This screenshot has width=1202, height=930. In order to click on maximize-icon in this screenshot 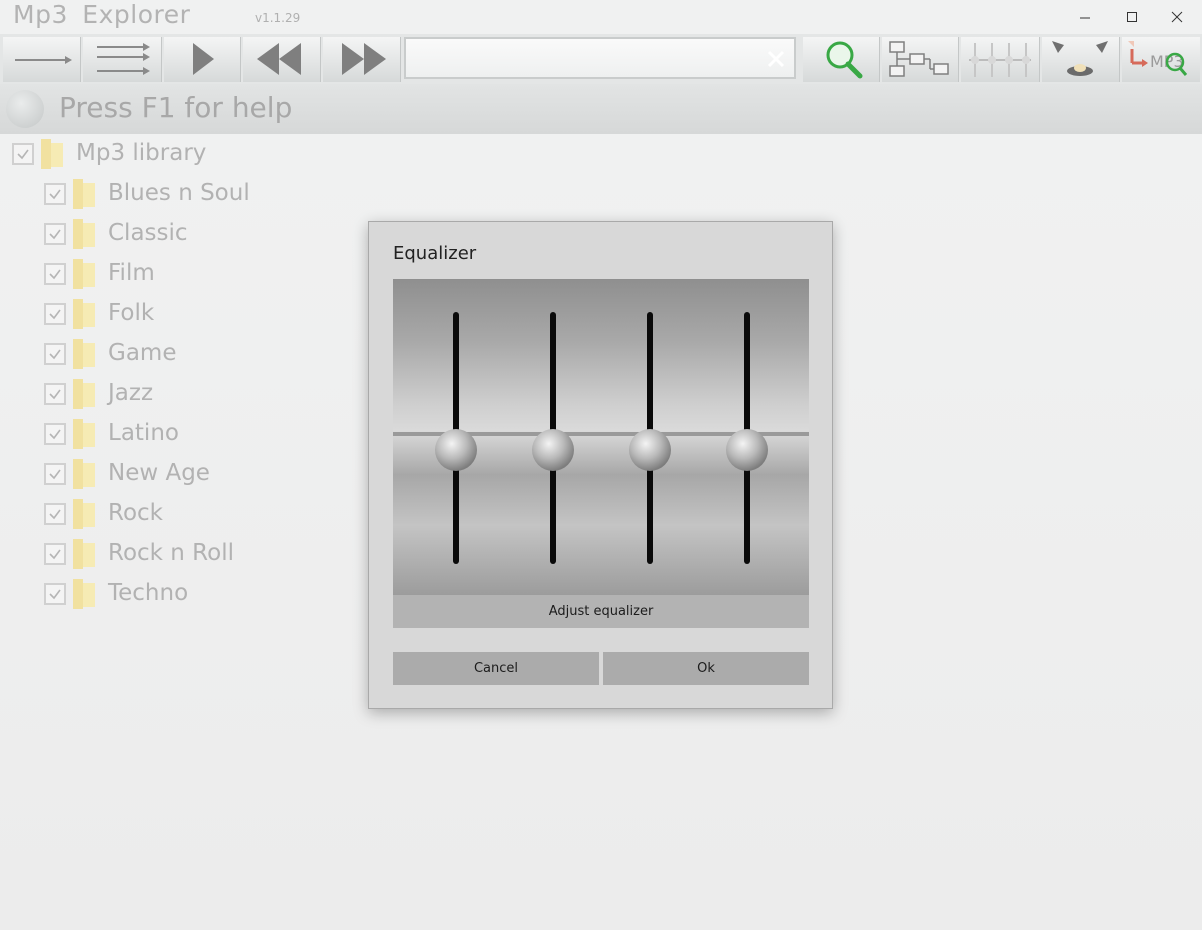, I will do `click(1132, 17)`.